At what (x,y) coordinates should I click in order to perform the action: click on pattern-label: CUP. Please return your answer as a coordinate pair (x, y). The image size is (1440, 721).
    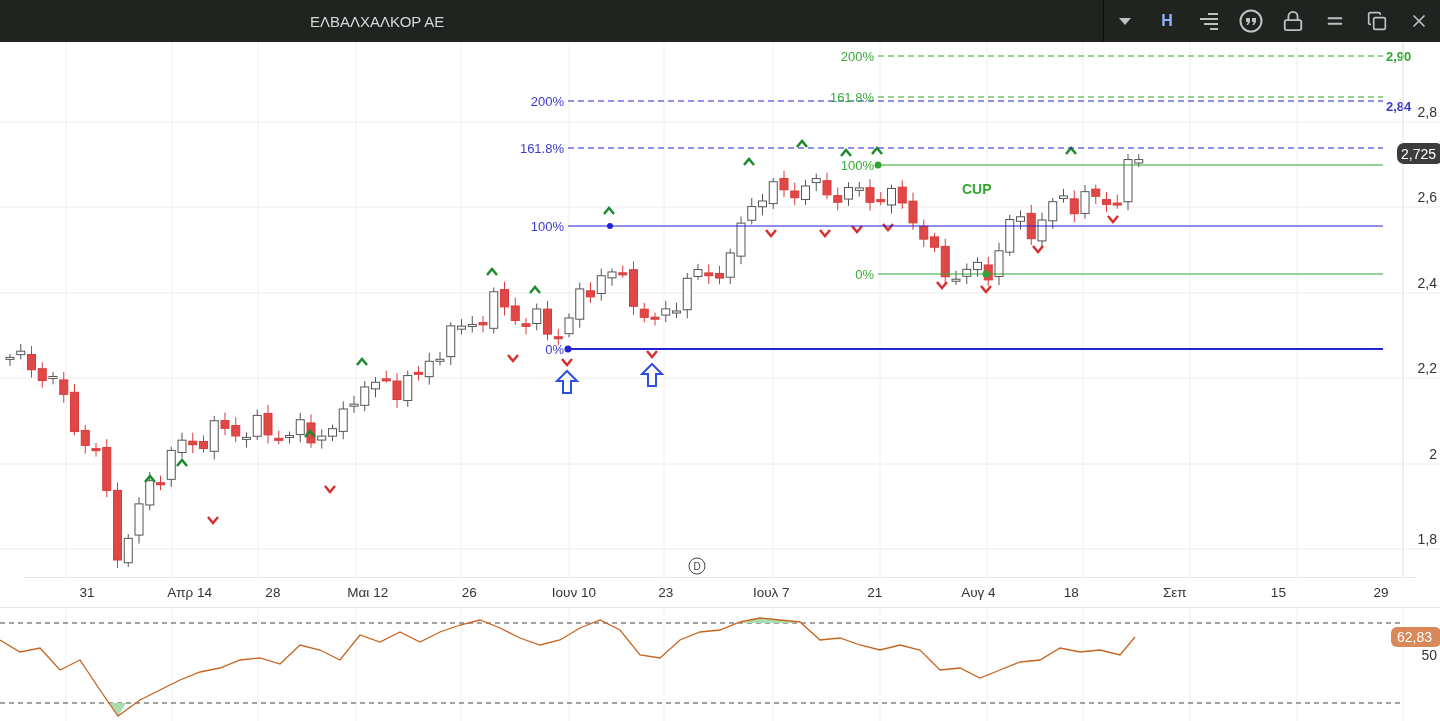
    Looking at the image, I should click on (977, 189).